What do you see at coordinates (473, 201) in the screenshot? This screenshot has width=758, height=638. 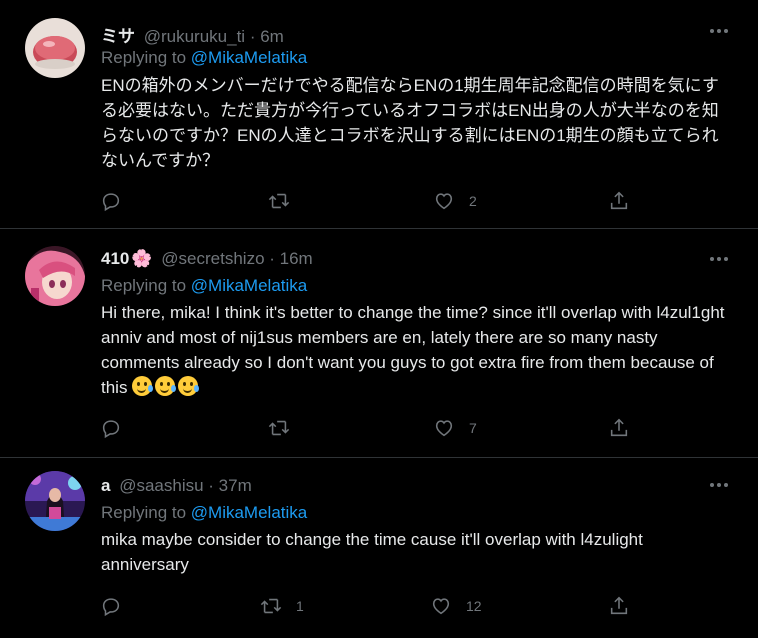 I see `like-count: 2` at bounding box center [473, 201].